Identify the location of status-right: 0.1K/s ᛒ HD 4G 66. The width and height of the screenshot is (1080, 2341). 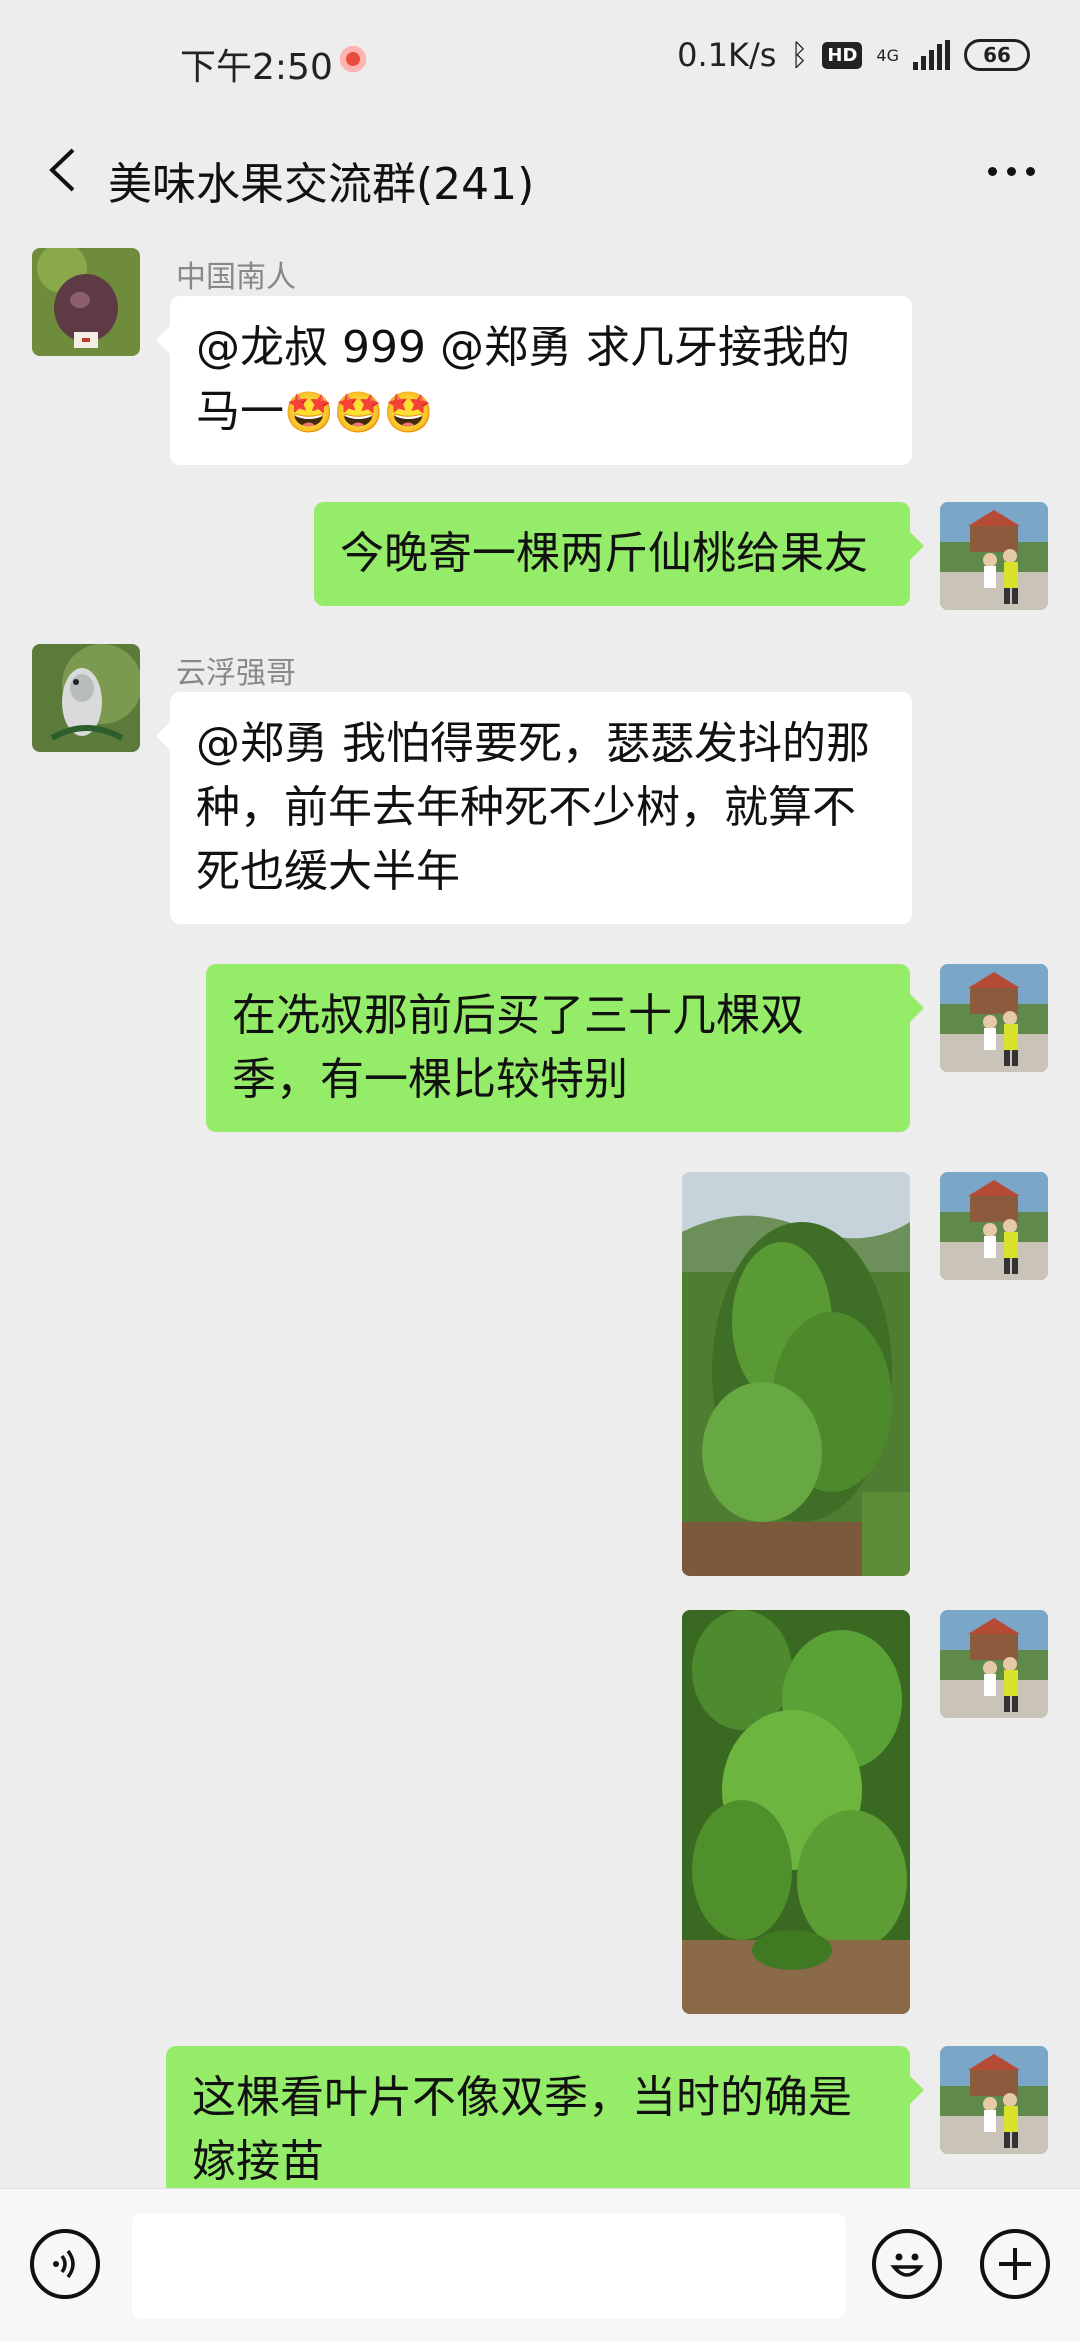
(853, 55).